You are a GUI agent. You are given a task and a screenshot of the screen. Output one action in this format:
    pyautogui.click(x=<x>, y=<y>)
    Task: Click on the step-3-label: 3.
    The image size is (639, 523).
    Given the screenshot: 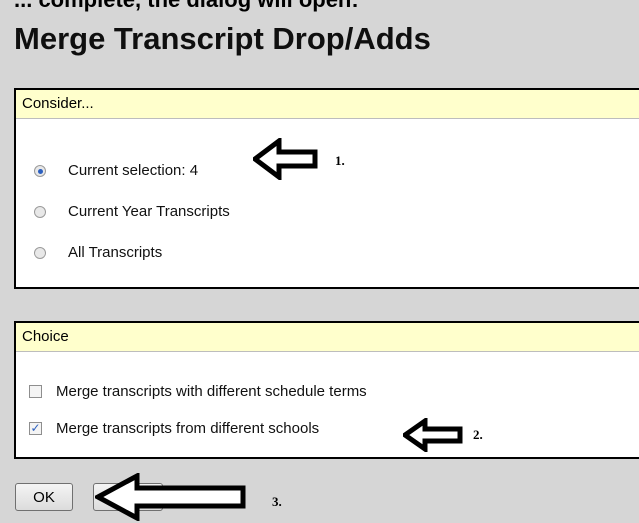 What is the action you would take?
    pyautogui.click(x=277, y=501)
    